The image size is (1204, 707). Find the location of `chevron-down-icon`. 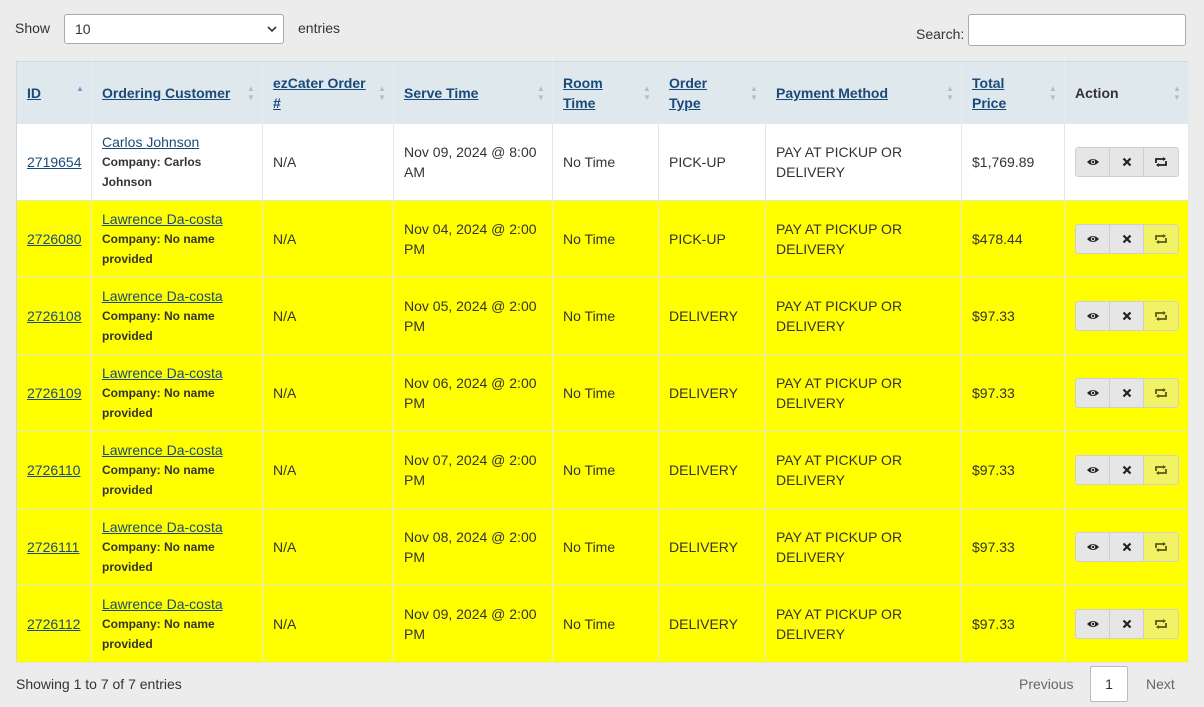

chevron-down-icon is located at coordinates (272, 29).